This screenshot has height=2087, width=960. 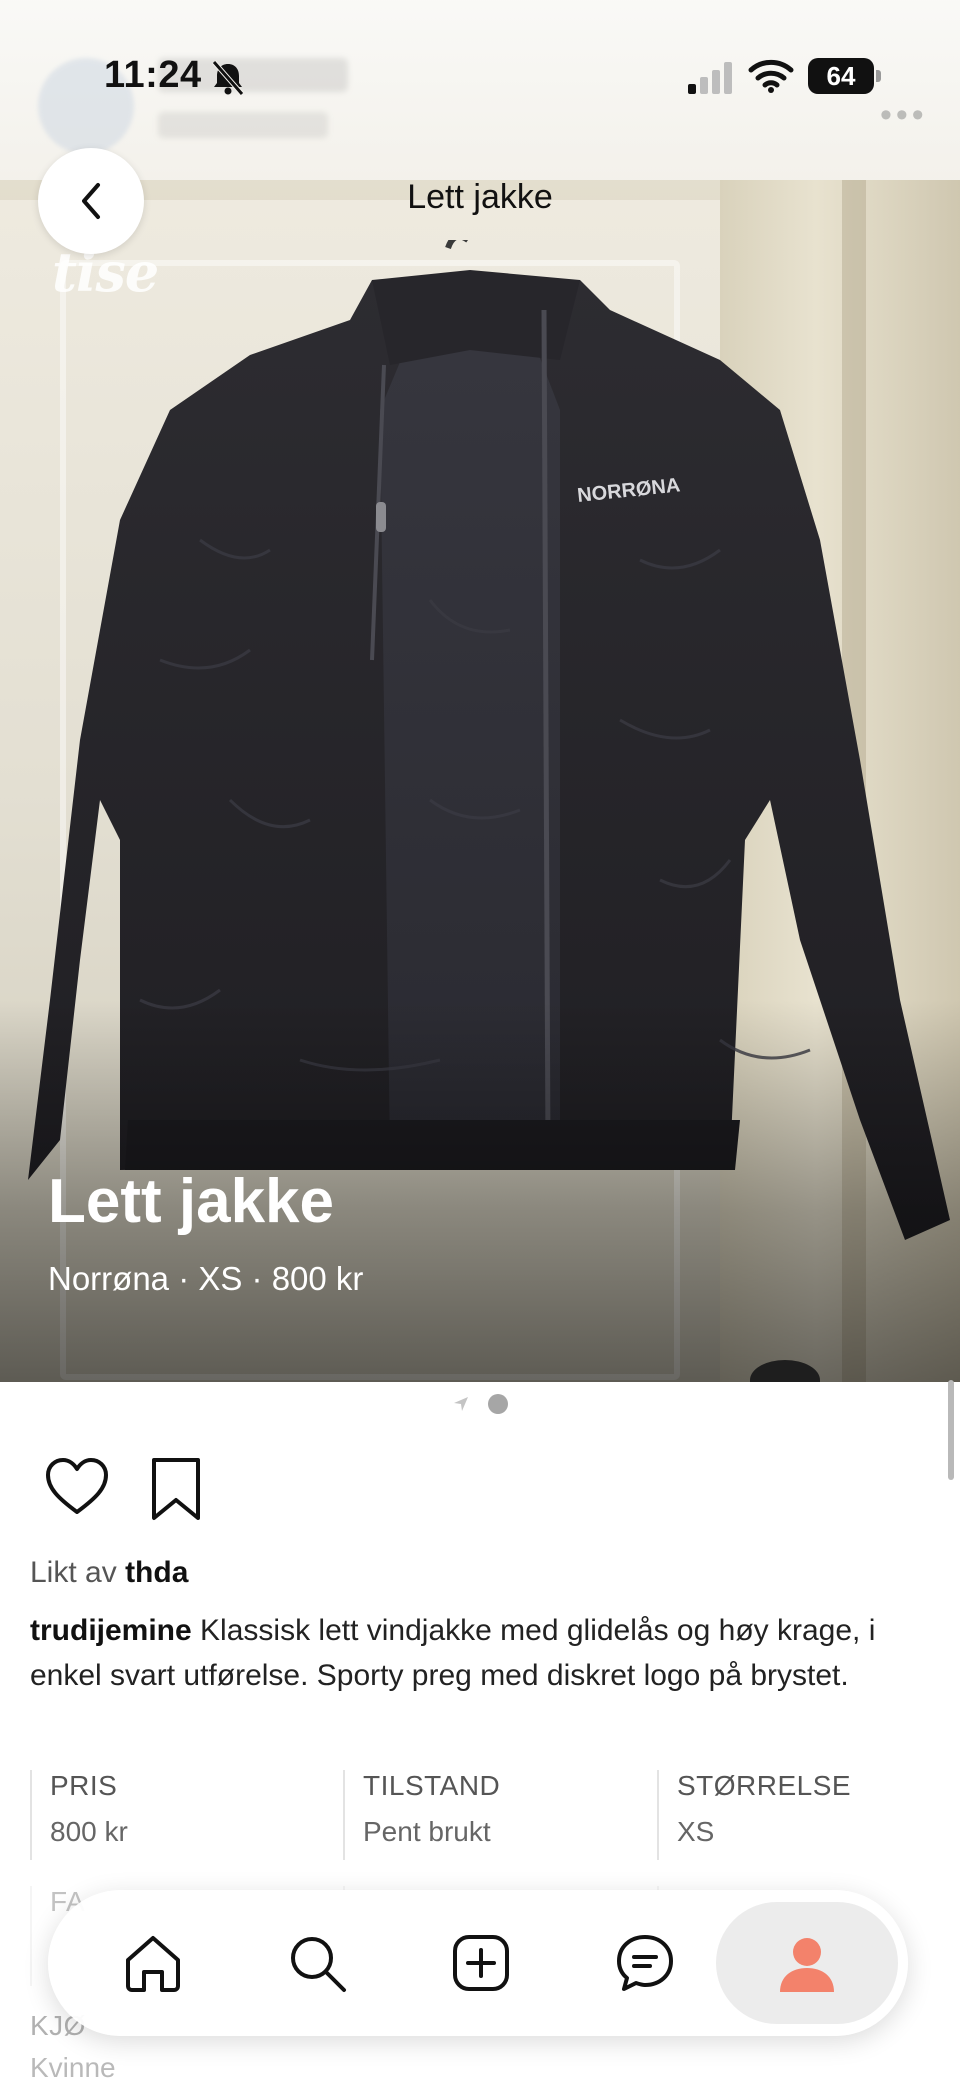 I want to click on battery-tip, so click(x=878, y=76).